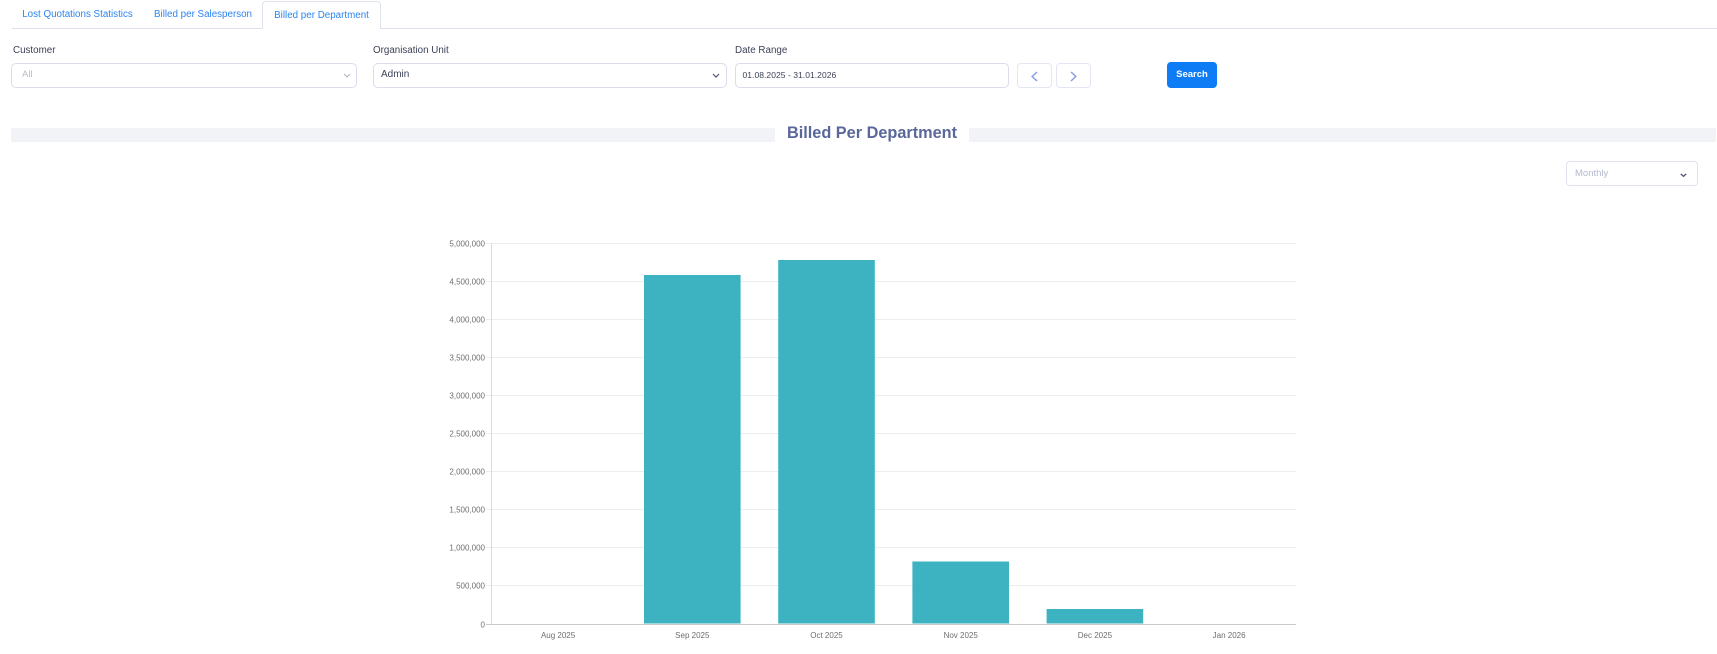 This screenshot has width=1717, height=654. Describe the element at coordinates (692, 635) in the screenshot. I see `svg-text: Sep 2025` at that location.